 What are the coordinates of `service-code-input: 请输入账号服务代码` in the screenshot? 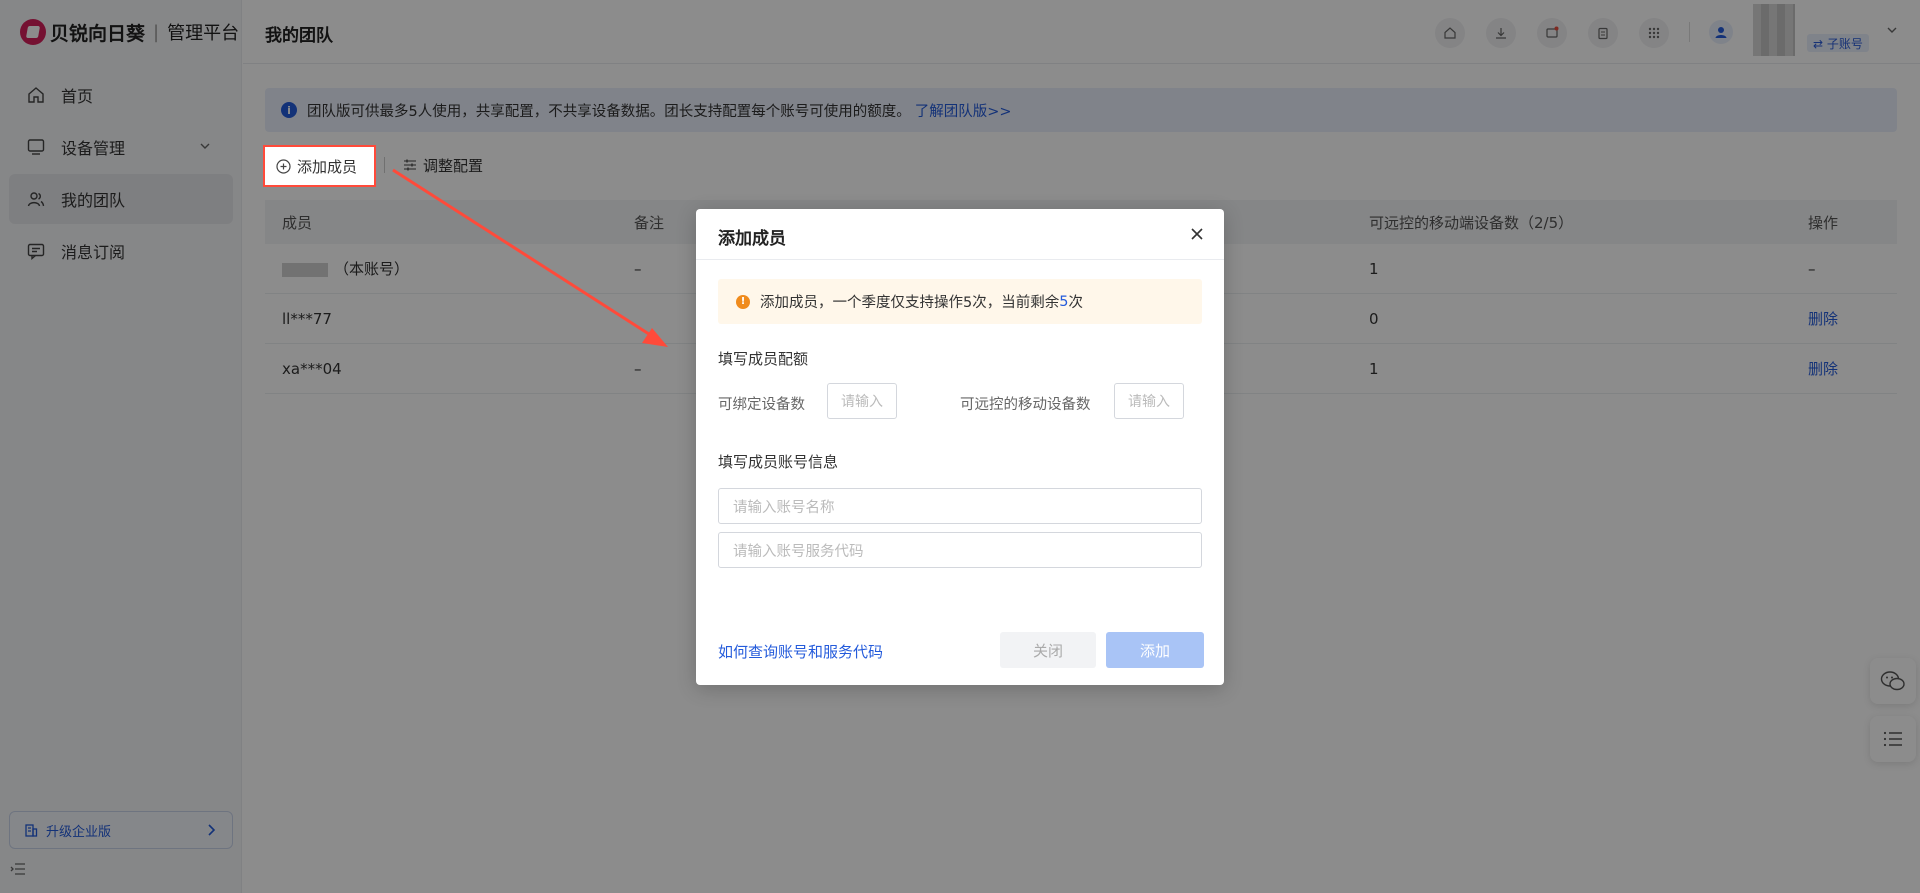 It's located at (960, 550).